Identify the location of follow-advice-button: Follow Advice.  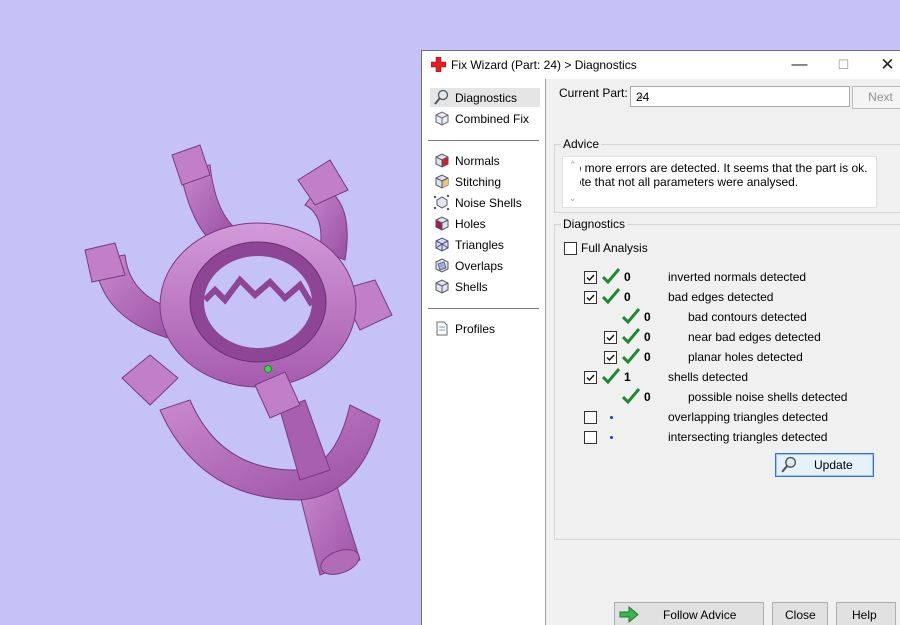
(689, 613).